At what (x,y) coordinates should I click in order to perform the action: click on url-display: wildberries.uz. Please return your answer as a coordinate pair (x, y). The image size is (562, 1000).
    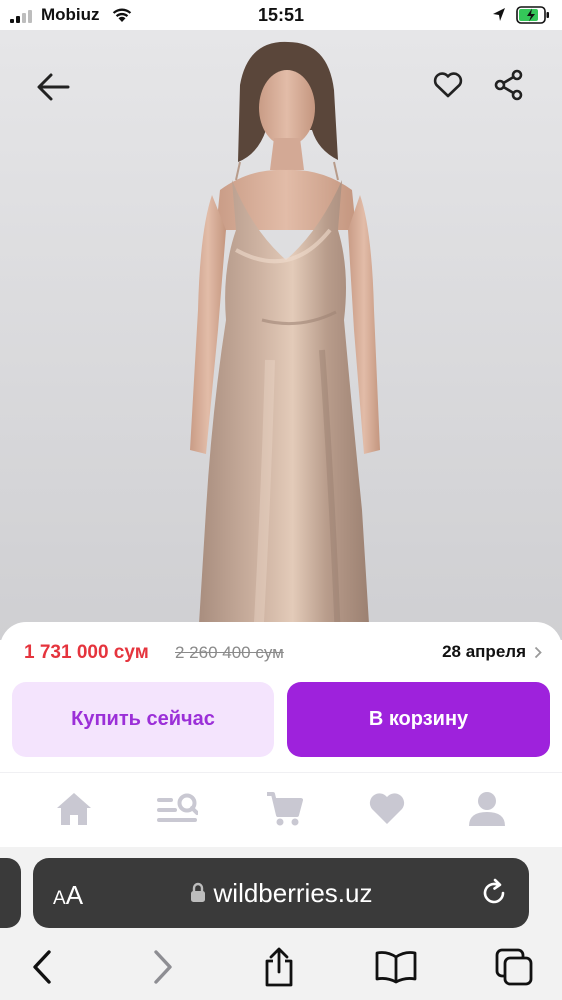
    Looking at the image, I should click on (281, 893).